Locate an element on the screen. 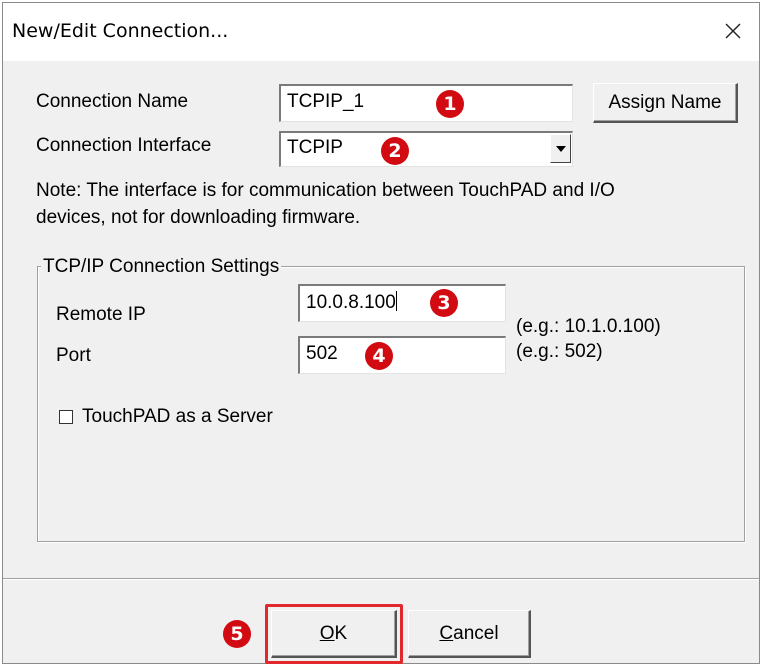 This screenshot has height=666, width=764. cancel-label-rest: ancel is located at coordinates (476, 633).